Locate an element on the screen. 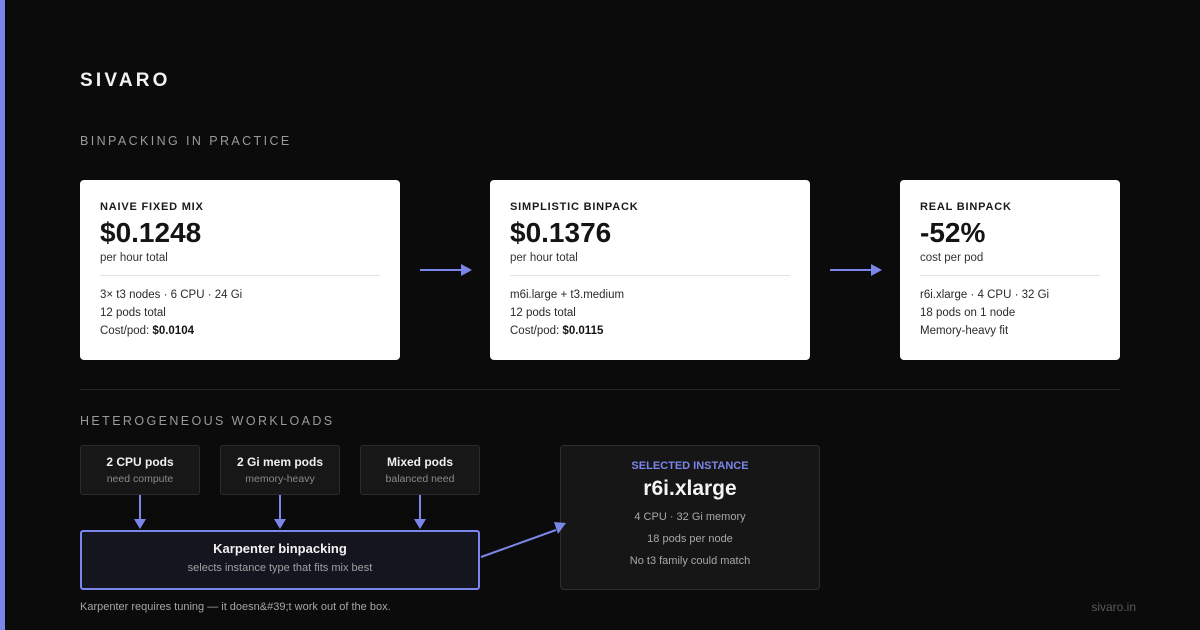 This screenshot has width=1200, height=630. arrow-card1-to-card2 is located at coordinates (446, 270).